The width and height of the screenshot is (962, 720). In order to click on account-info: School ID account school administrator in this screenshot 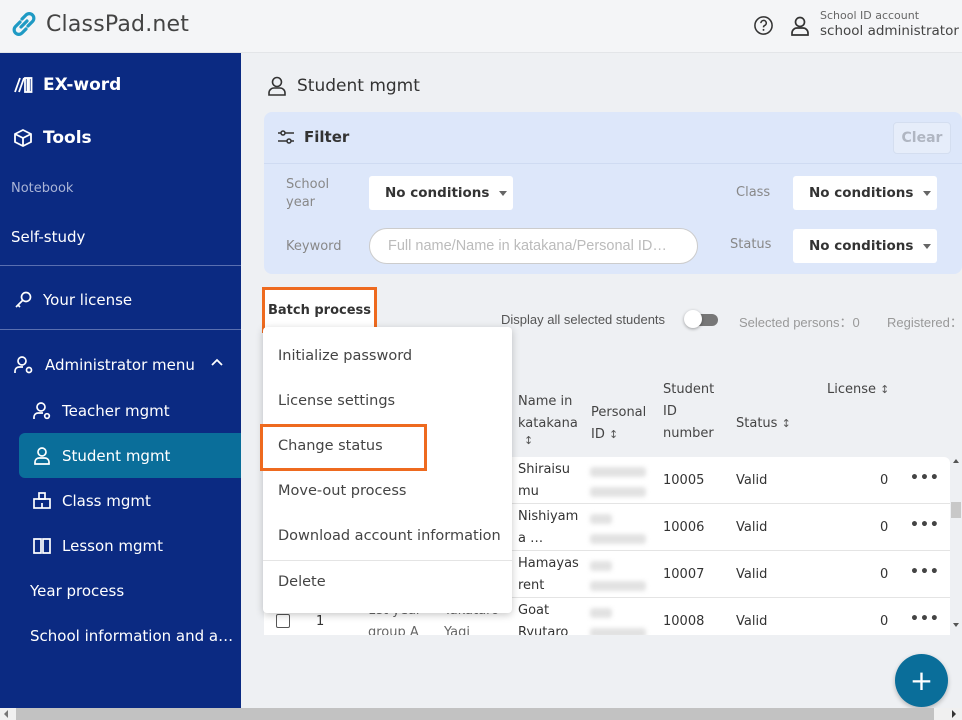, I will do `click(889, 24)`.